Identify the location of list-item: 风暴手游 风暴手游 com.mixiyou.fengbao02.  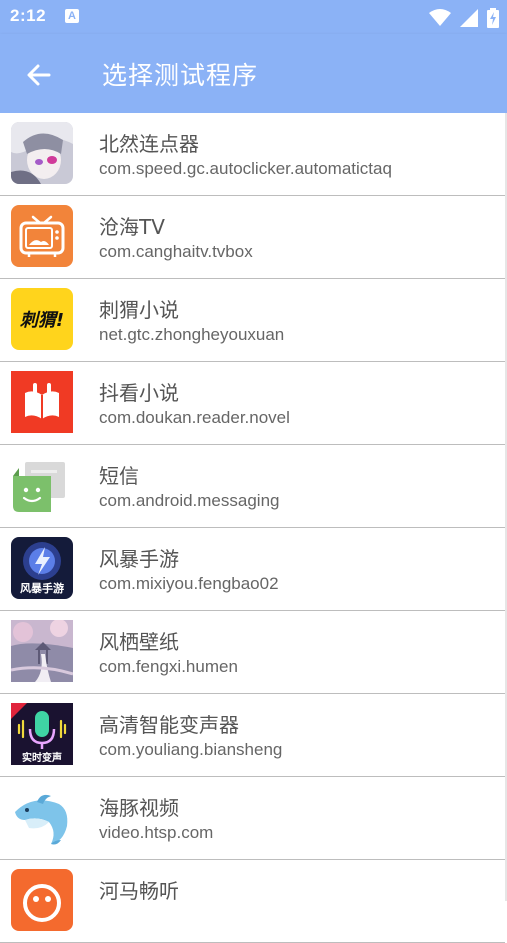
(252, 569).